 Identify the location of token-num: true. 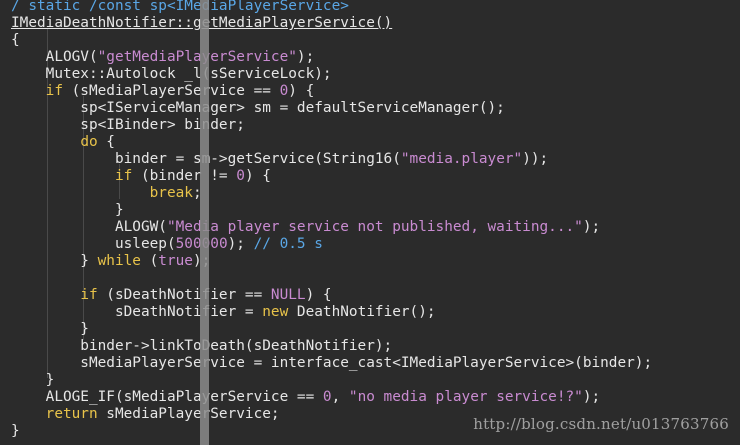
(175, 261).